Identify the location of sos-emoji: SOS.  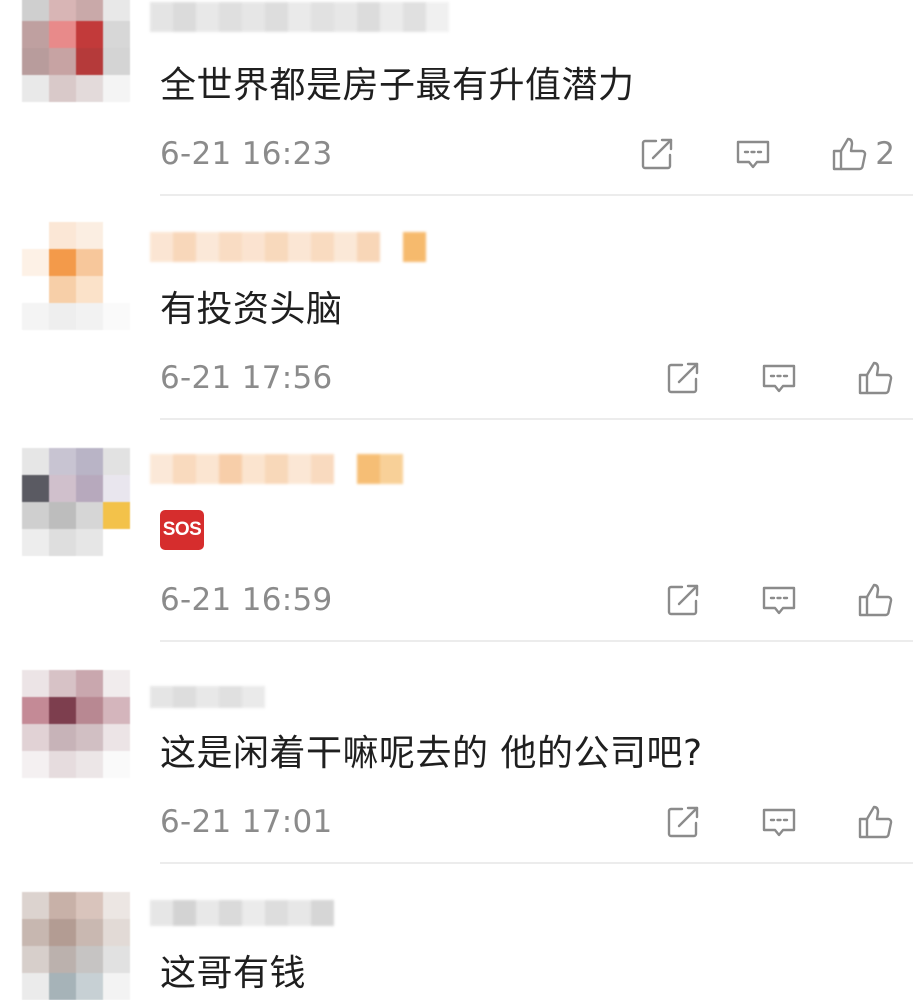
(182, 530).